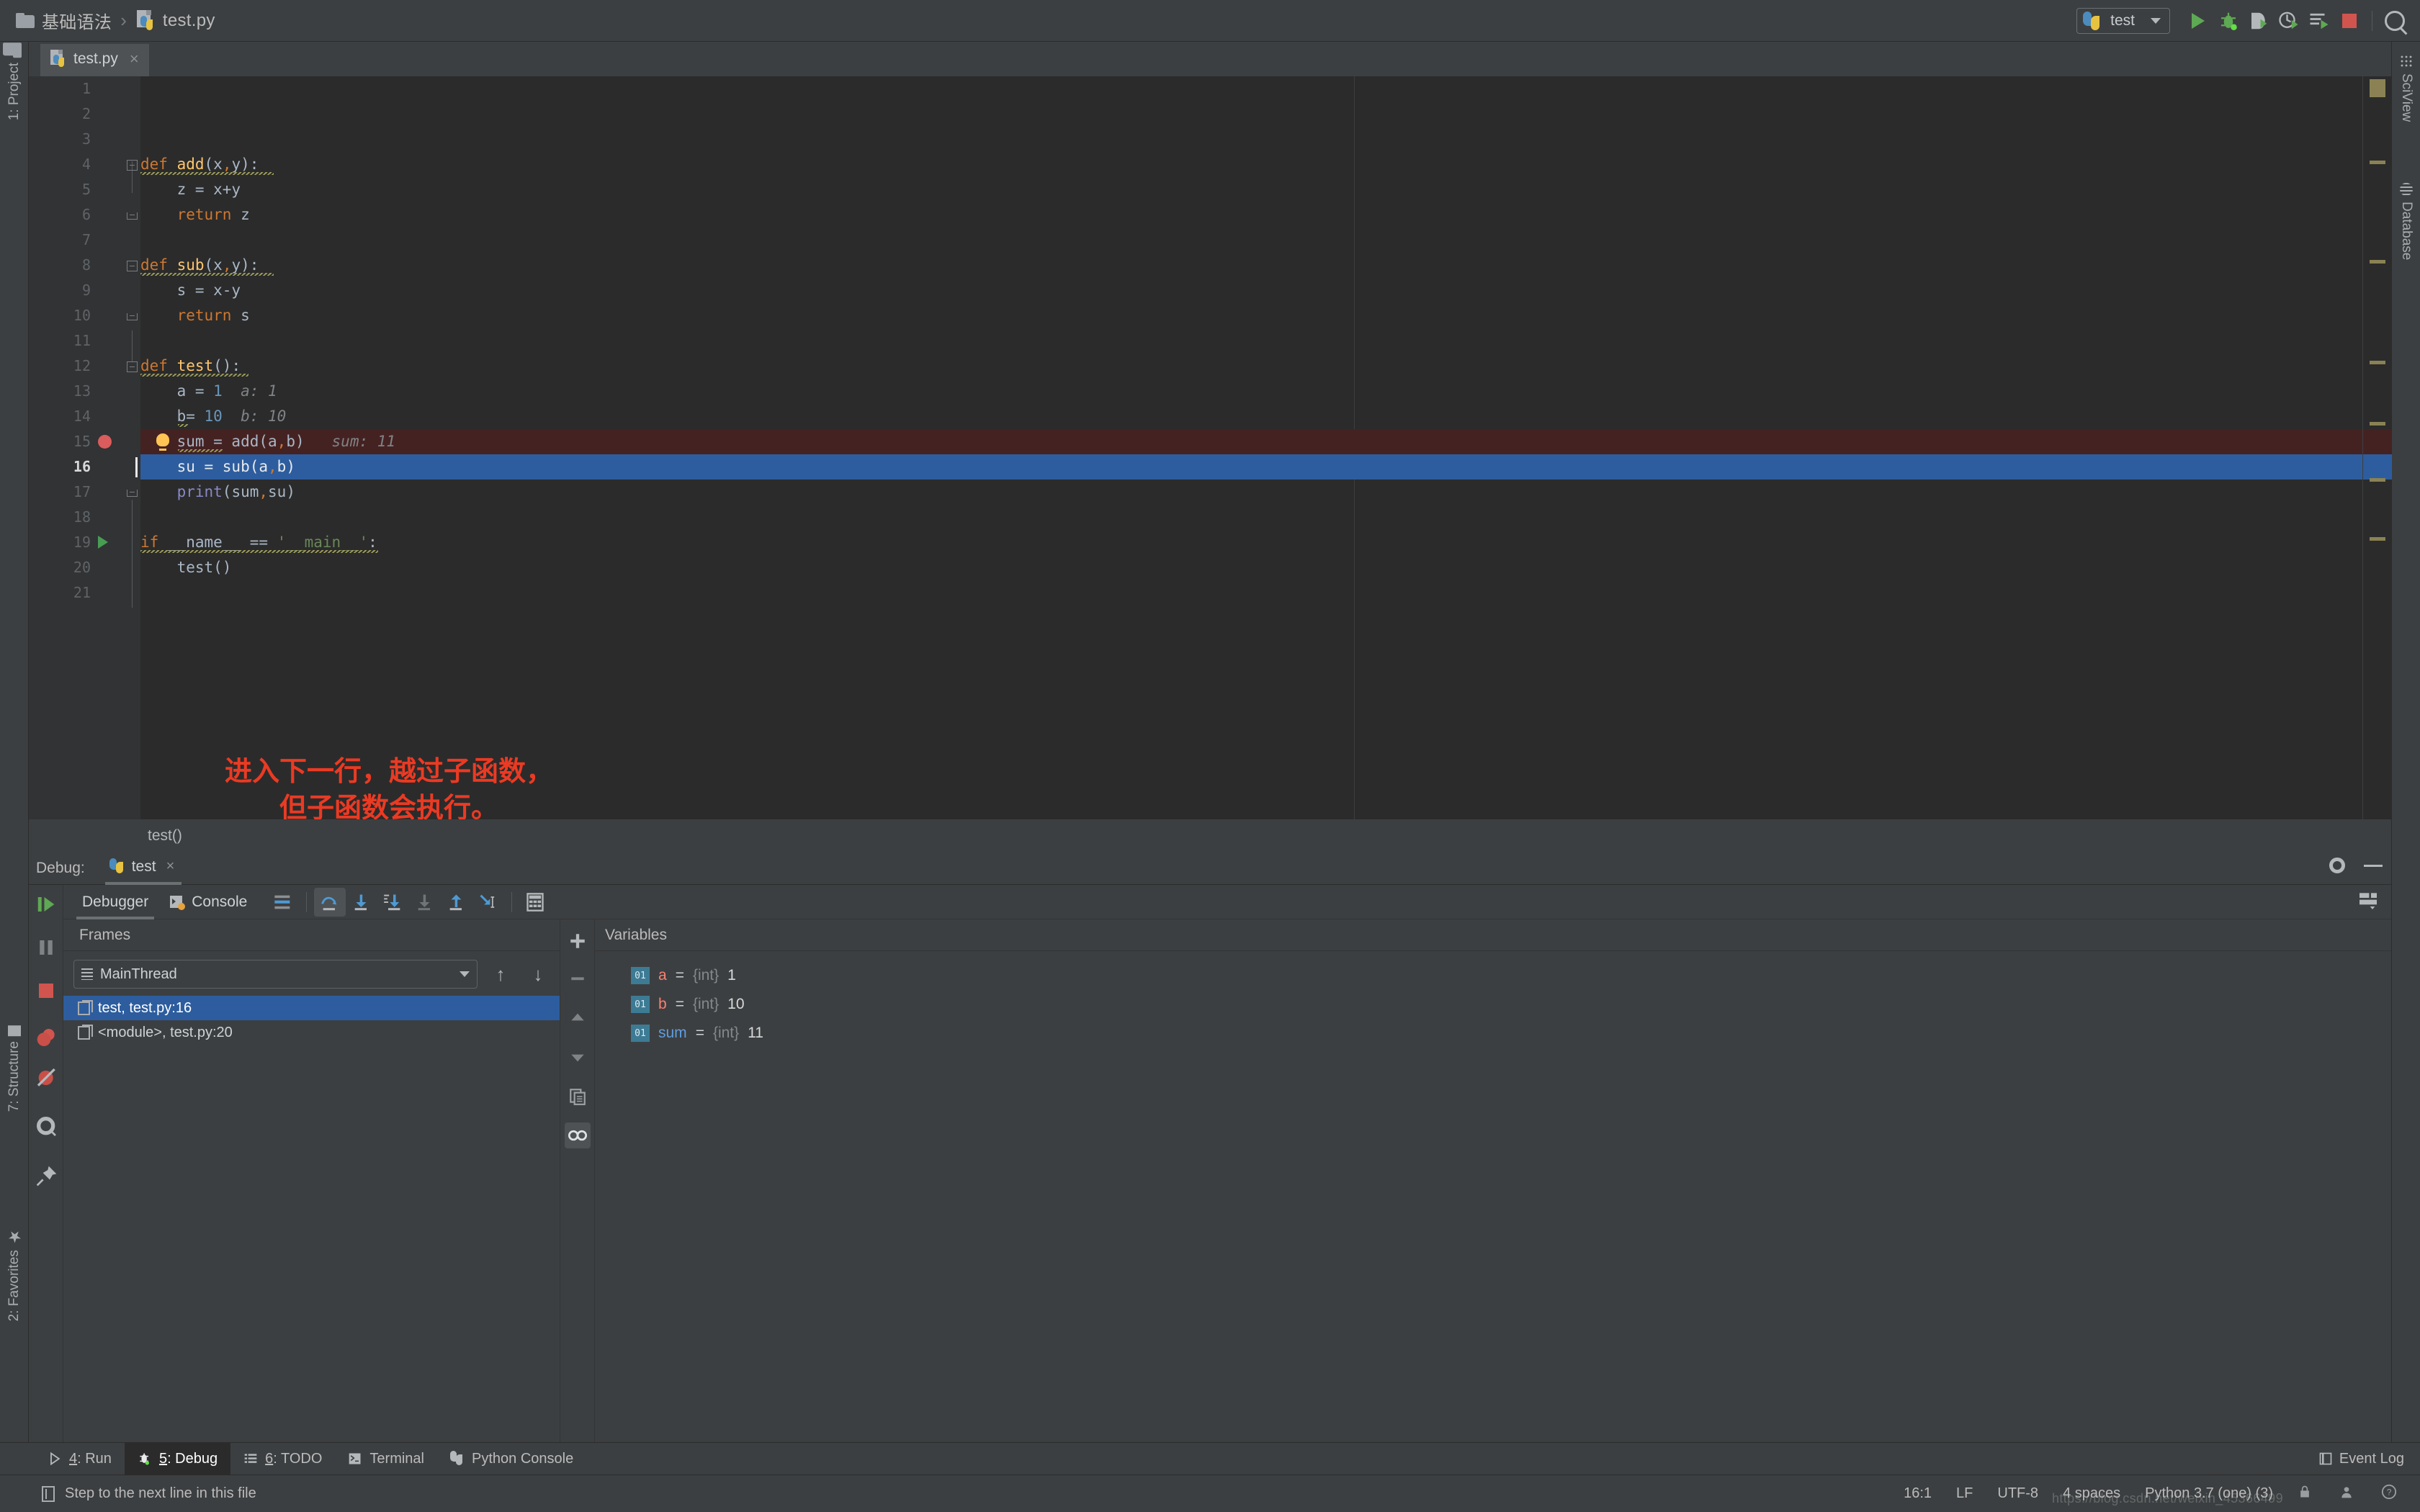 The width and height of the screenshot is (2420, 1512). I want to click on tool-window-python-console: Python Console, so click(512, 1459).